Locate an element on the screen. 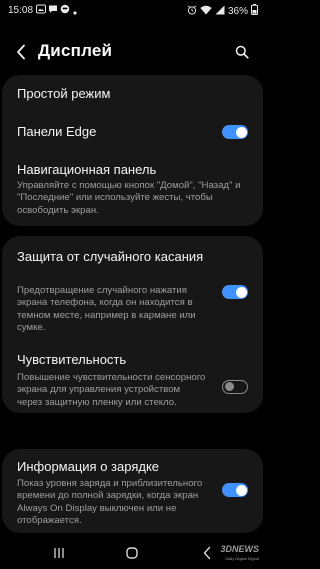 This screenshot has height=569, width=320. sensitivity-toggle is located at coordinates (235, 387).